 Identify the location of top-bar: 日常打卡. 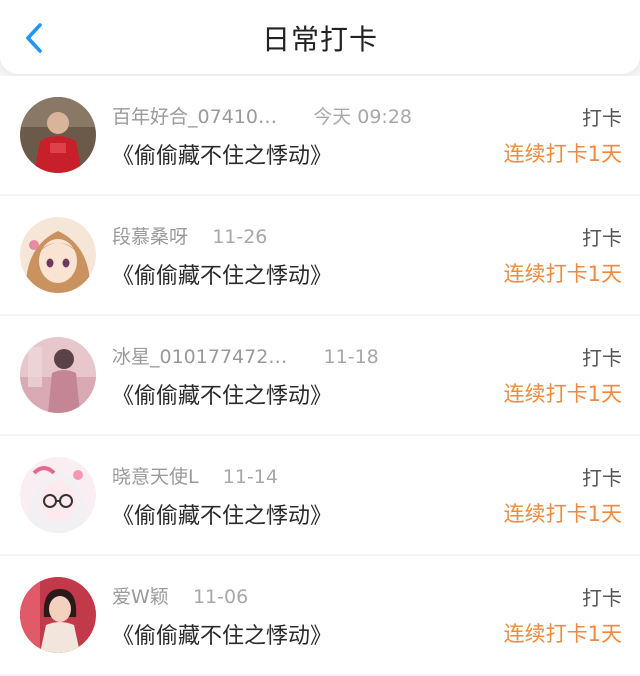
(320, 37).